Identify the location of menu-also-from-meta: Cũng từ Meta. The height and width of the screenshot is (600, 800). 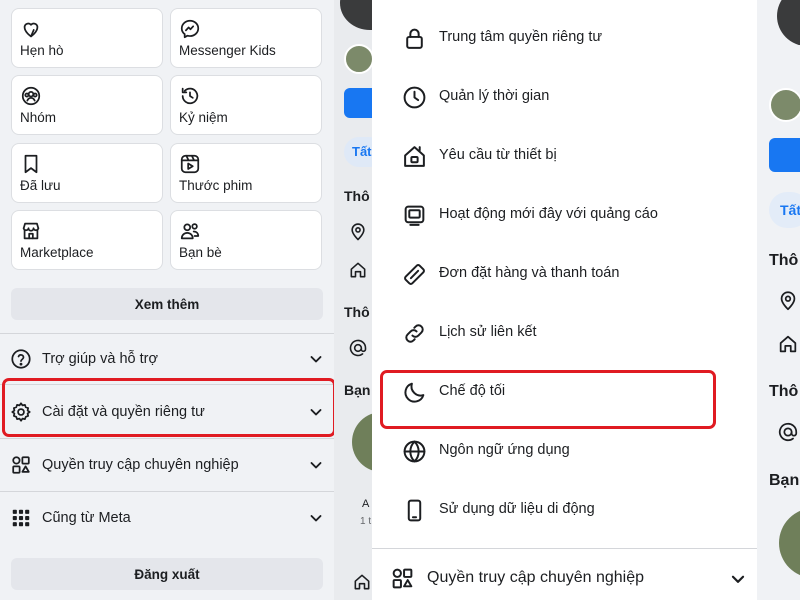
(167, 518).